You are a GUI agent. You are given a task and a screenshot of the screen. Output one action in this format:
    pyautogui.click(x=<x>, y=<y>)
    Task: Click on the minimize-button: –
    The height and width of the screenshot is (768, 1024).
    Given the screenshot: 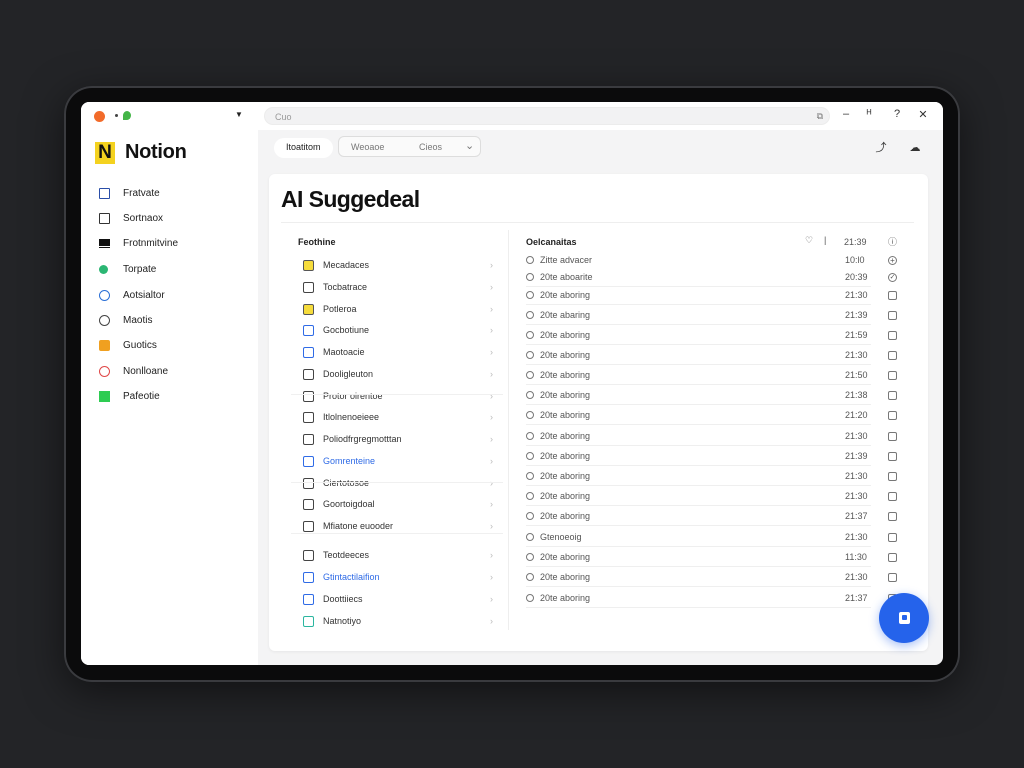 What is the action you would take?
    pyautogui.click(x=846, y=114)
    